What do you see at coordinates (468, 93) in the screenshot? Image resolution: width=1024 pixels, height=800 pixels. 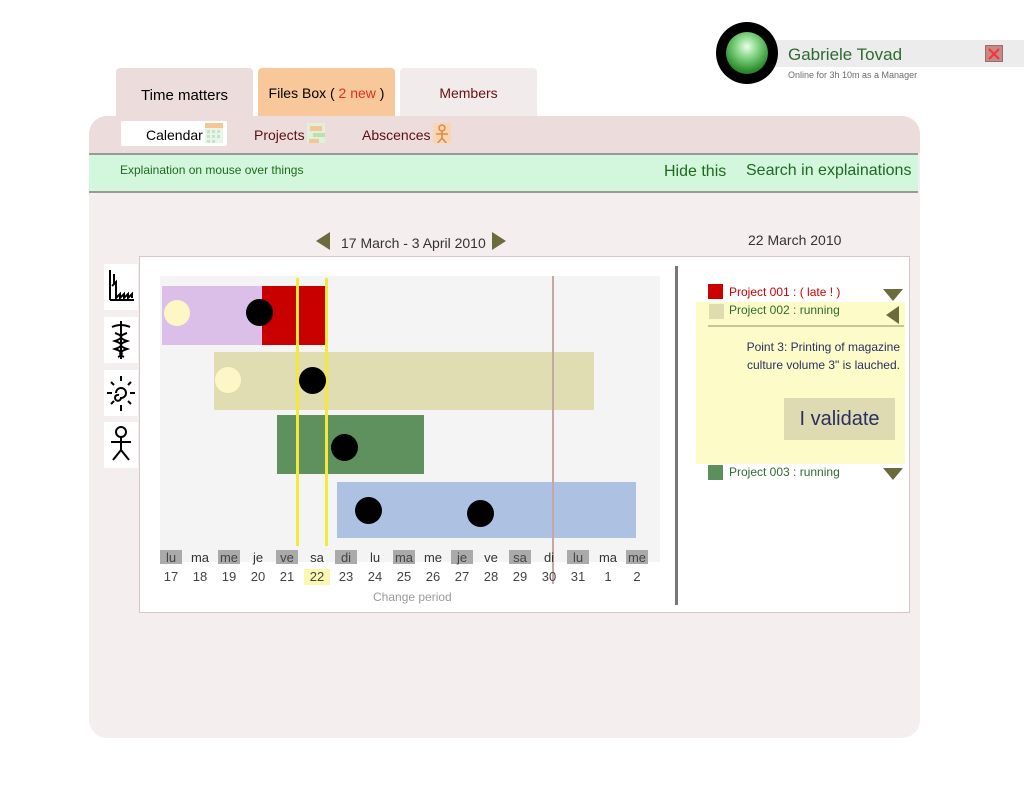 I see `tab-members: Members` at bounding box center [468, 93].